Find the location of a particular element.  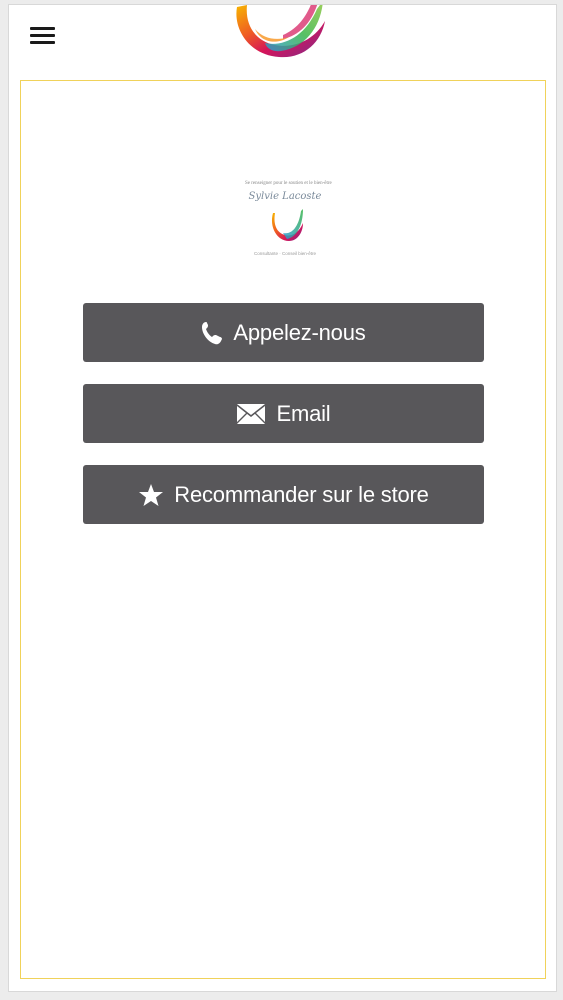

star-icon is located at coordinates (151, 495).